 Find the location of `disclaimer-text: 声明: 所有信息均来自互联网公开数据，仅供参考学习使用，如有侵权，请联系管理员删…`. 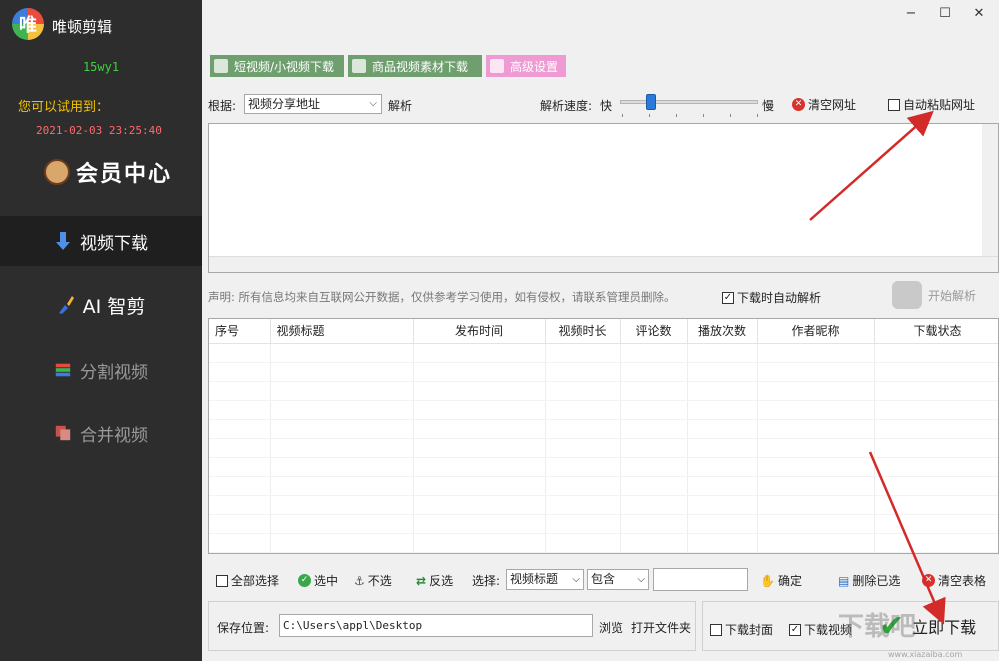

disclaimer-text: 声明: 所有信息均来自互联网公开数据，仅供参考学习使用，如有侵权，请联系管理员删… is located at coordinates (442, 297).